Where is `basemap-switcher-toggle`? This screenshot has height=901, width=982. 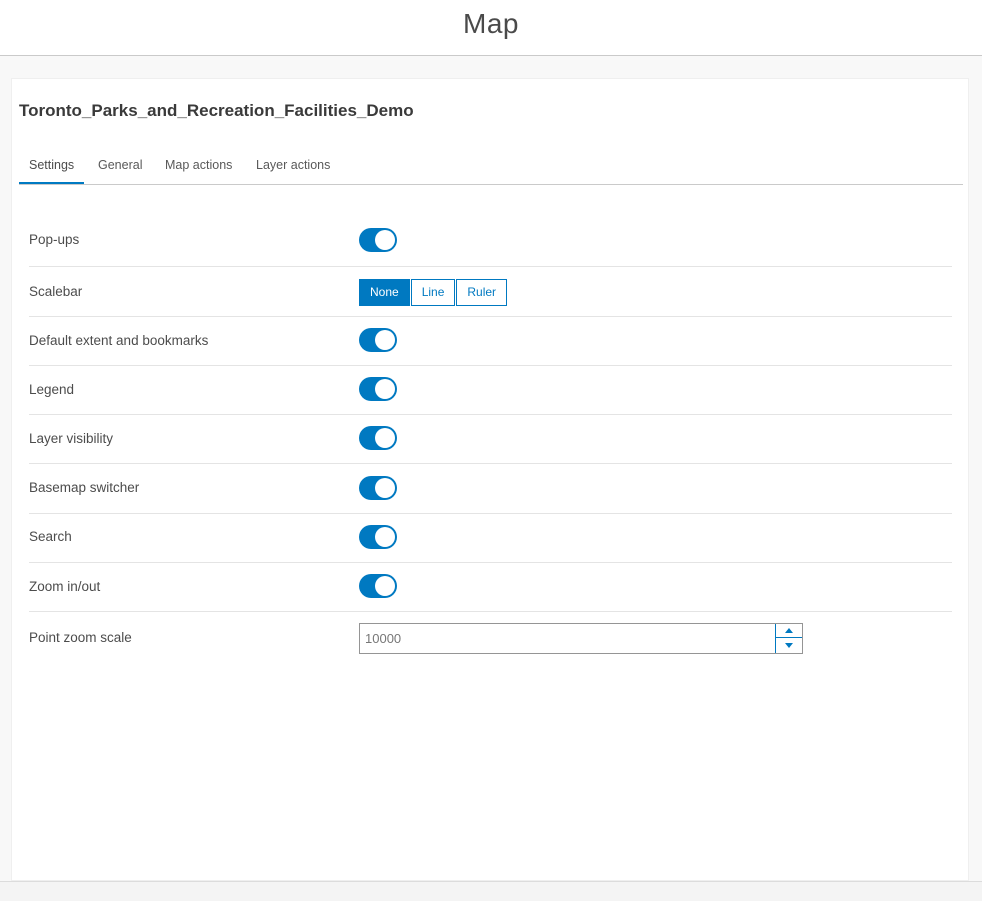
basemap-switcher-toggle is located at coordinates (378, 488).